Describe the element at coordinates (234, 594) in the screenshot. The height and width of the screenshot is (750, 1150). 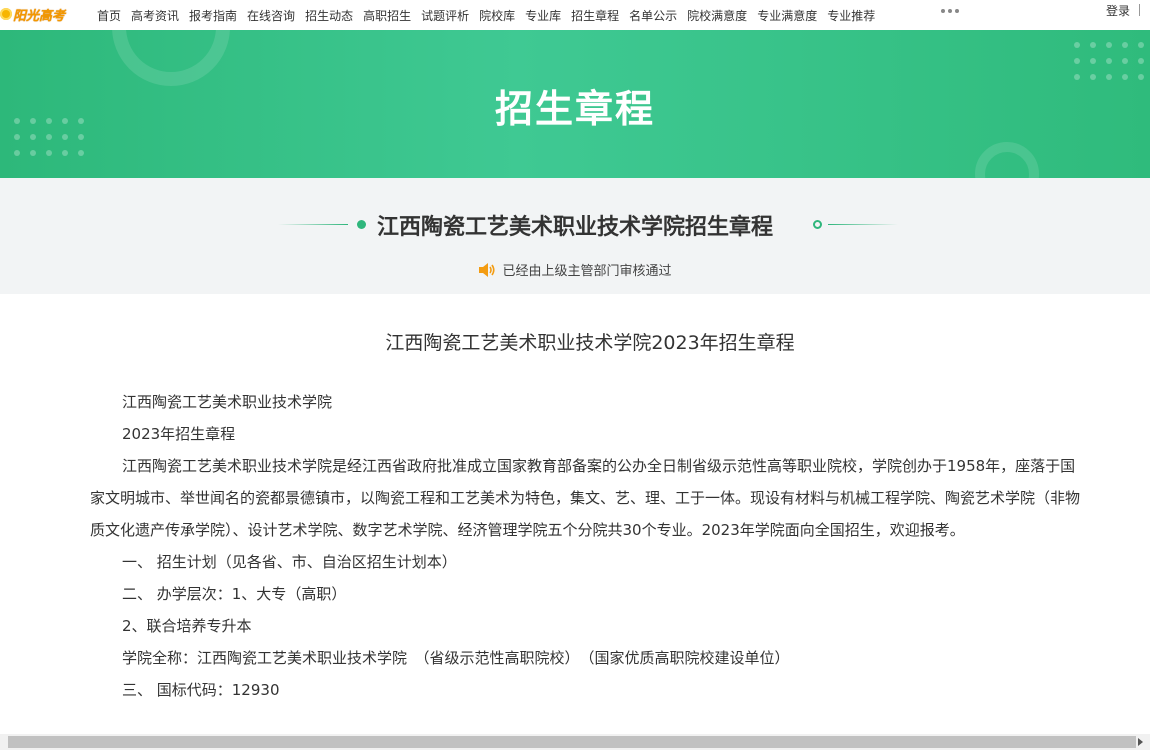
I see `paragraph: 二、 办学层次：1、大专（高职）` at that location.